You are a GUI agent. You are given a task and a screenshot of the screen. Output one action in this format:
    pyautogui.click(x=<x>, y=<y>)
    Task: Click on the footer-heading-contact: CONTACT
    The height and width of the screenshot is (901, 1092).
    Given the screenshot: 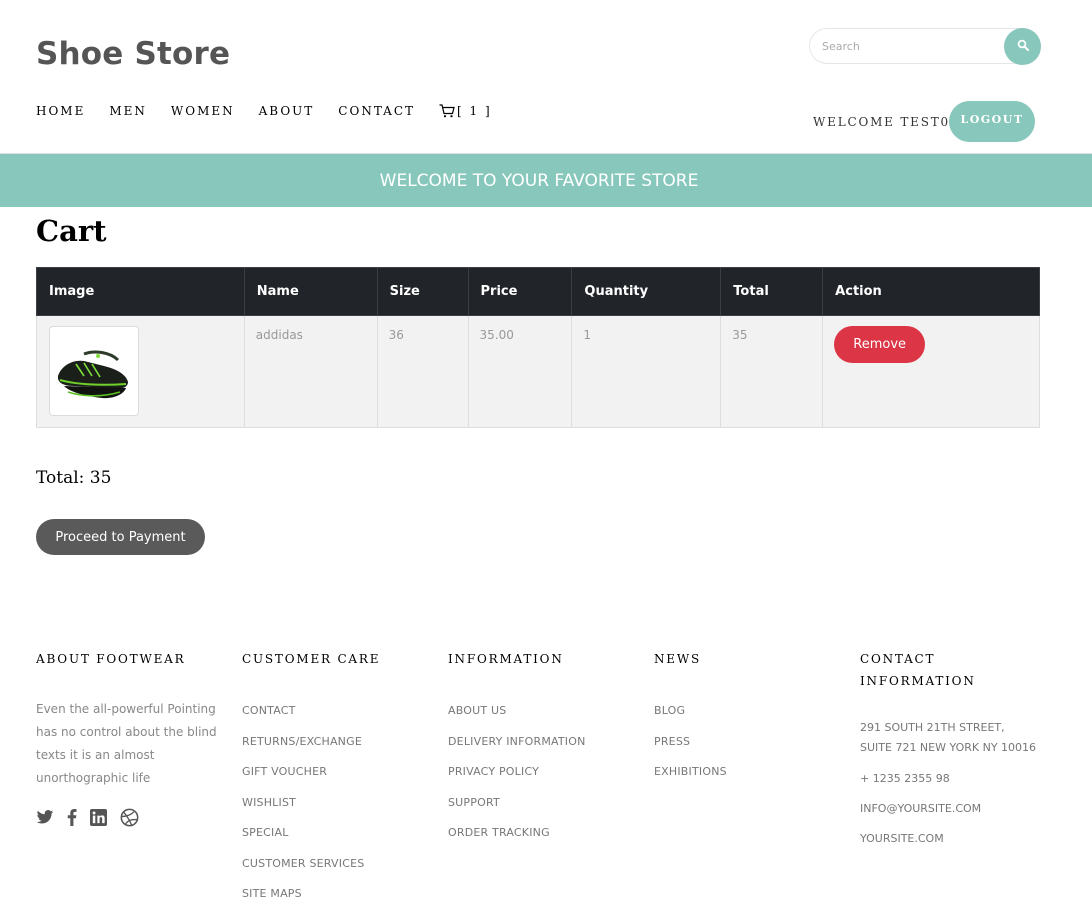 What is the action you would take?
    pyautogui.click(x=898, y=659)
    